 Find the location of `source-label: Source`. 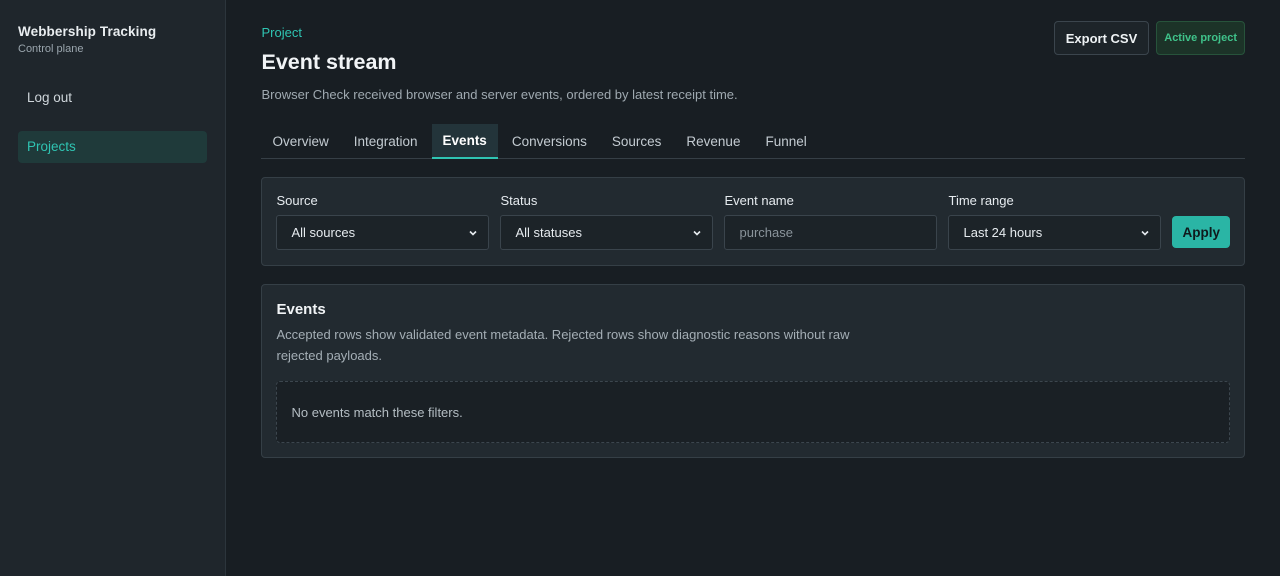

source-label: Source is located at coordinates (297, 200).